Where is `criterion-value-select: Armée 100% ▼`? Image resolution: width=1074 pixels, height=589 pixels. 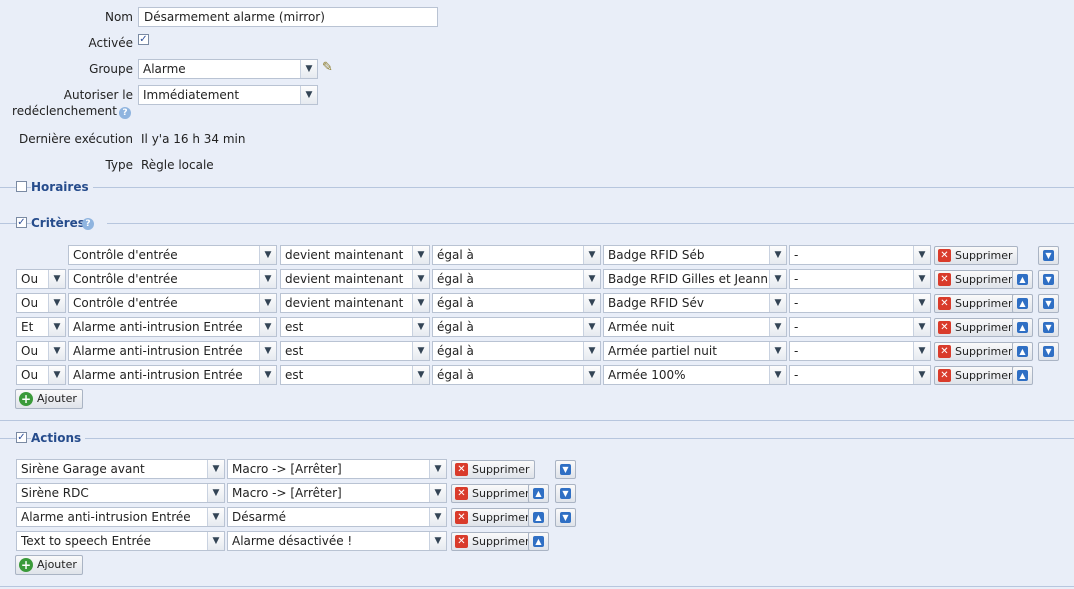 criterion-value-select: Armée 100% ▼ is located at coordinates (695, 375).